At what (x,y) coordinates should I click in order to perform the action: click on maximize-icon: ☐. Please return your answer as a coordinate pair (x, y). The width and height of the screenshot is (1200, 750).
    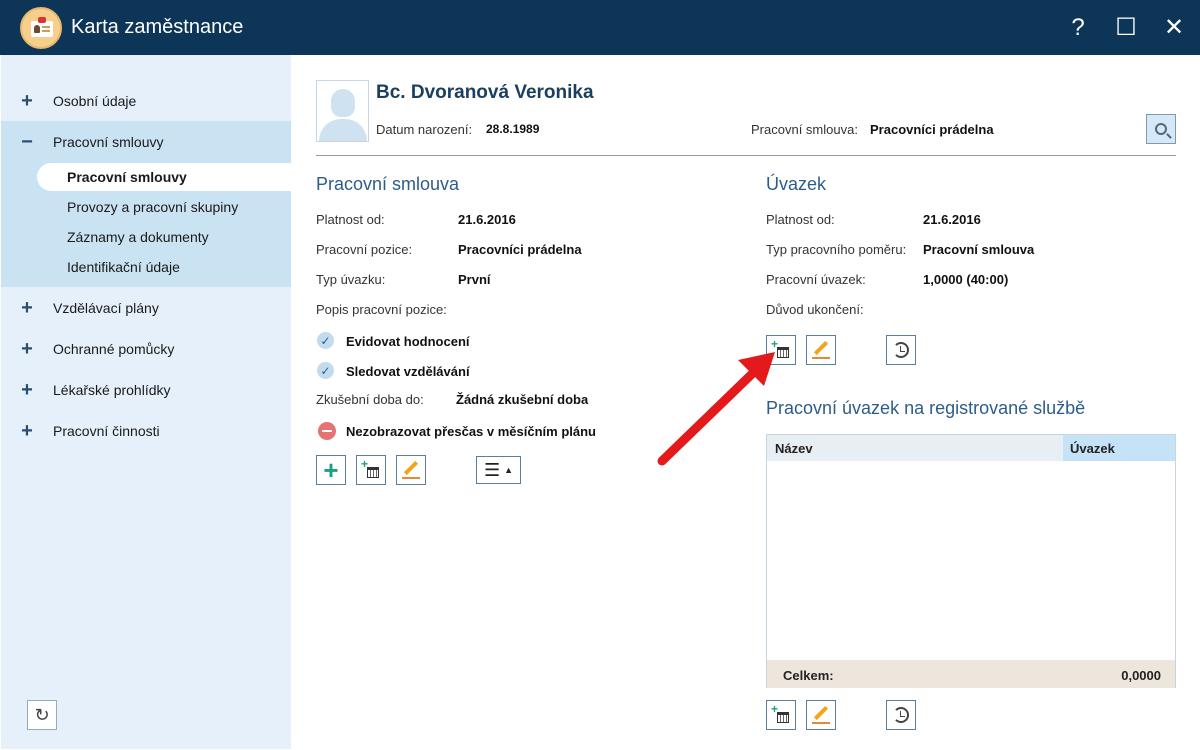
    Looking at the image, I should click on (1126, 27).